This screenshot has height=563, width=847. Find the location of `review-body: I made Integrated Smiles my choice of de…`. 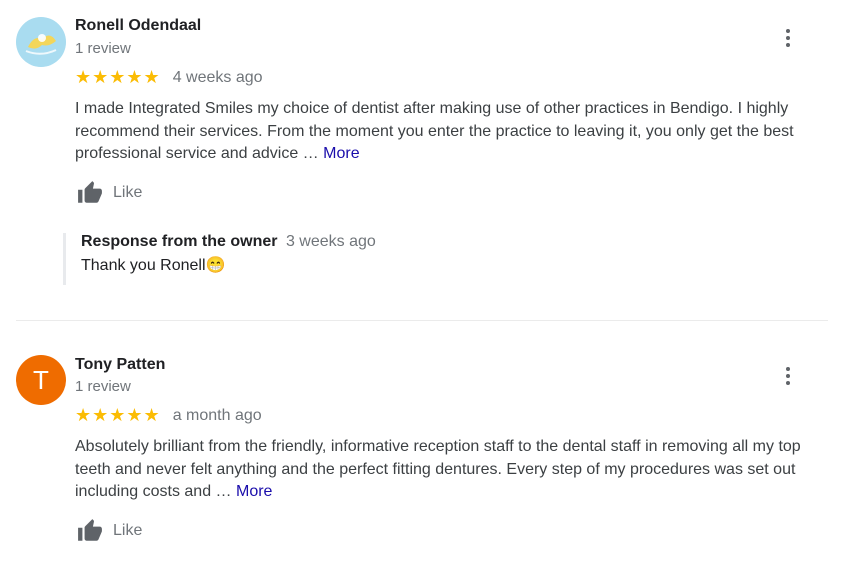

review-body: I made Integrated Smiles my choice of de… is located at coordinates (434, 131).